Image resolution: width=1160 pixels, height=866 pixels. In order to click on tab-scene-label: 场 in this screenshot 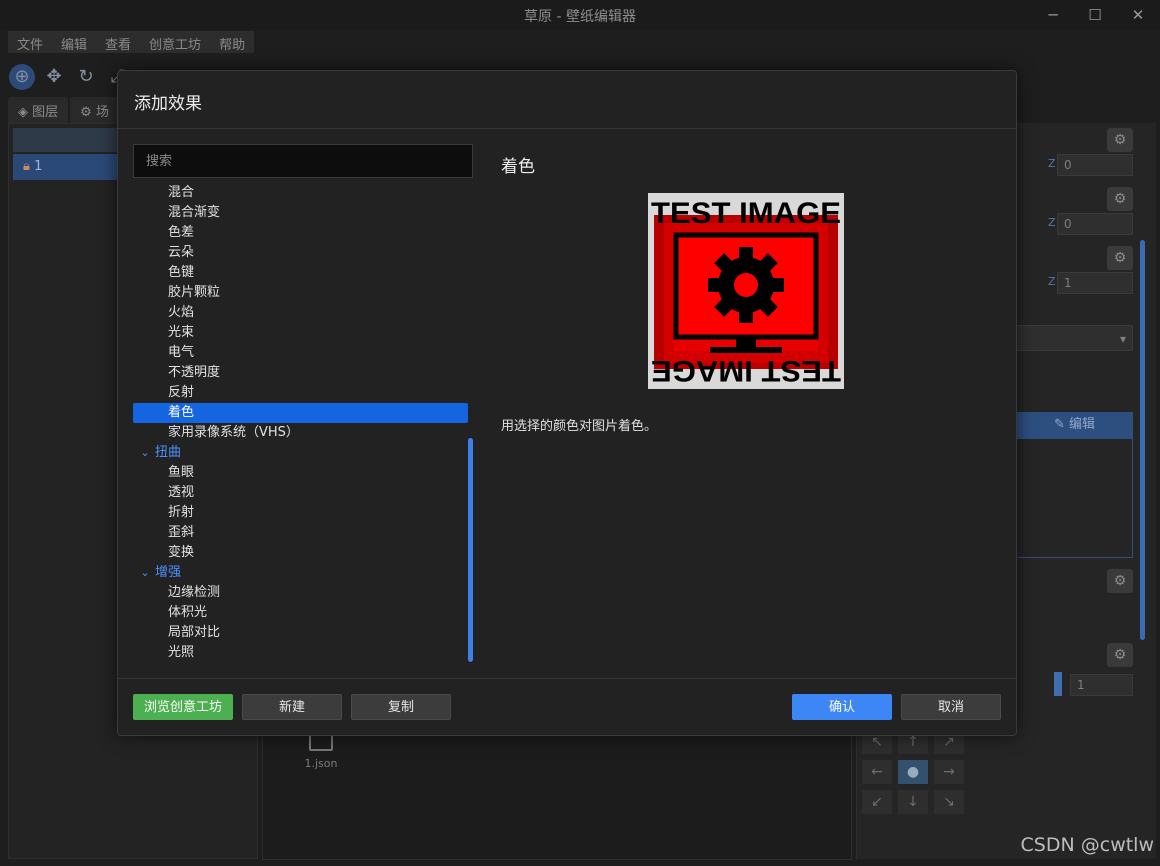, I will do `click(102, 112)`.